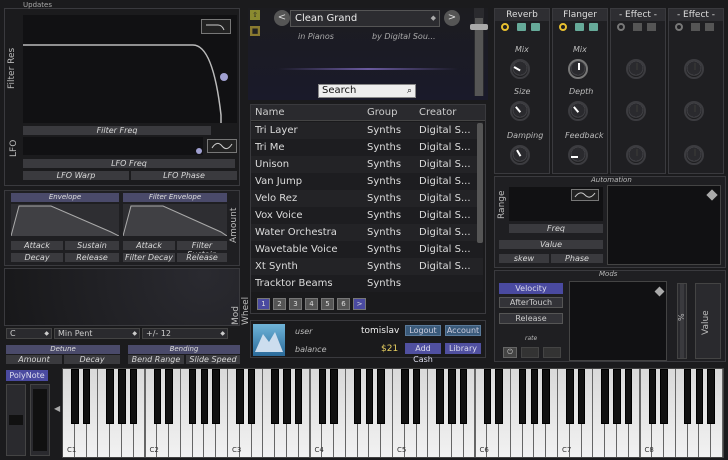 The width and height of the screenshot is (728, 460). I want to click on col-group: Group, so click(382, 113).